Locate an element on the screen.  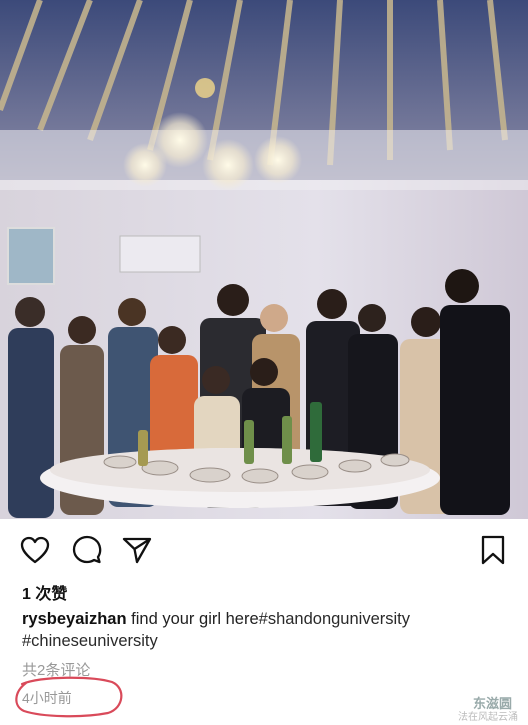
hashtag-chineseuniversity: #chineseuniversity is located at coordinates (90, 641).